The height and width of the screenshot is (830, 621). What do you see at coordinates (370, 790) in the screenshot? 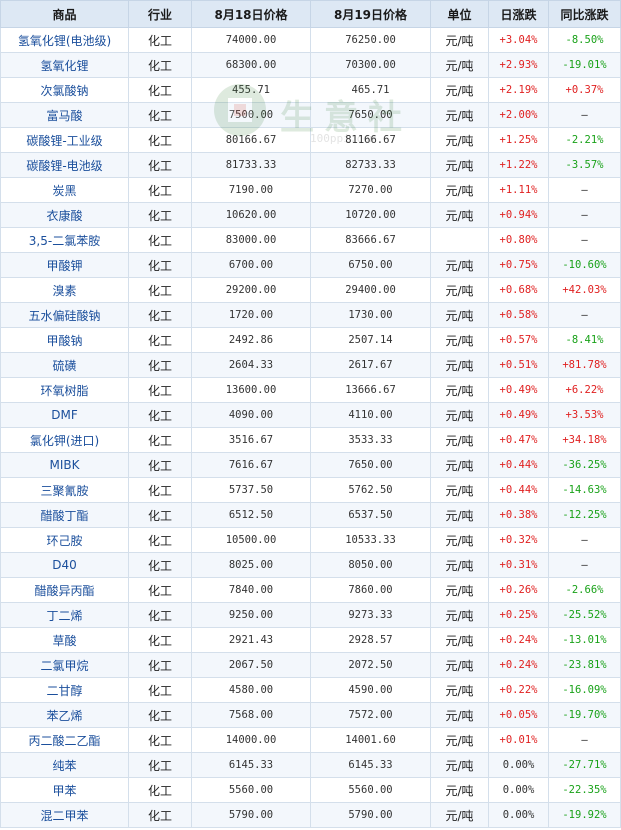
I see `price-aug19-cell: 5560.00` at bounding box center [370, 790].